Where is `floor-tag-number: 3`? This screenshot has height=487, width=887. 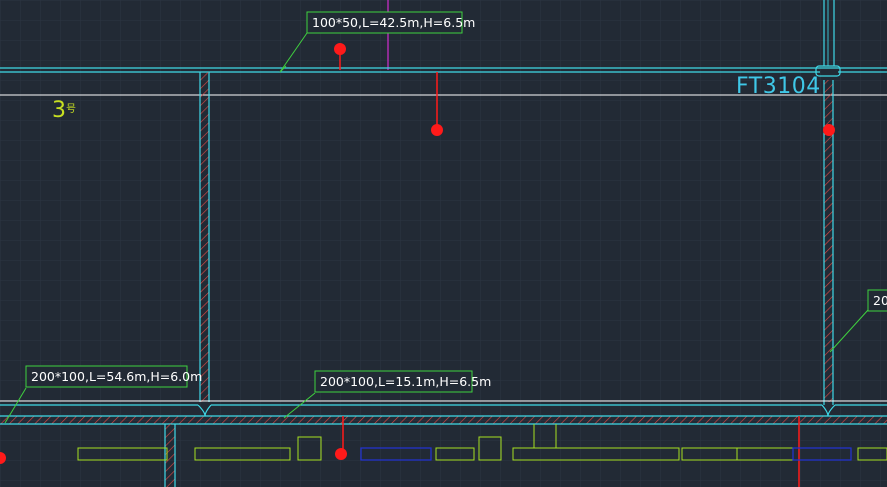
floor-tag-number: 3 is located at coordinates (59, 110).